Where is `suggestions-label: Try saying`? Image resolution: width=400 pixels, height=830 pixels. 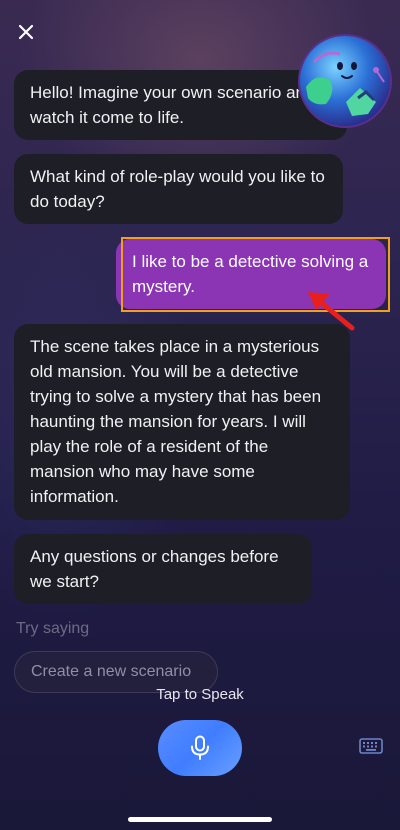 suggestions-label: Try saying is located at coordinates (53, 628).